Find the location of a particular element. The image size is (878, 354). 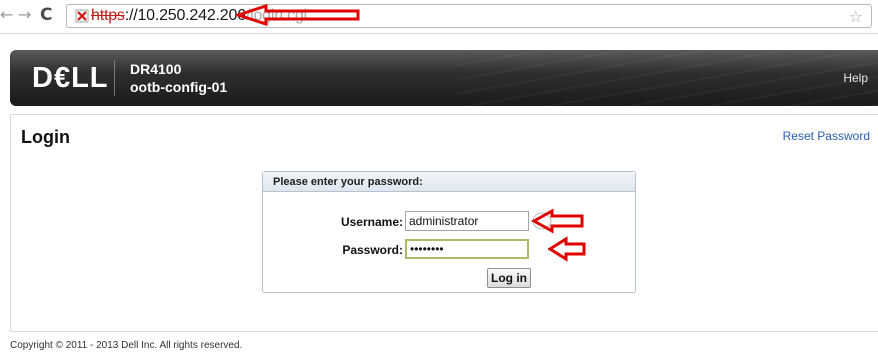

product-name: DR4100 is located at coordinates (156, 69).